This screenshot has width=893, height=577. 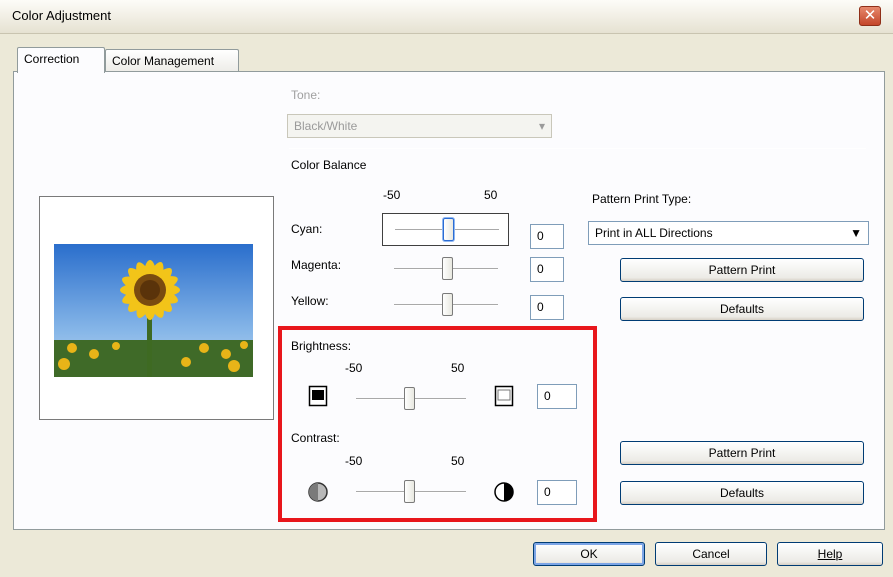 I want to click on defaults-button: Defaults, so click(x=742, y=309).